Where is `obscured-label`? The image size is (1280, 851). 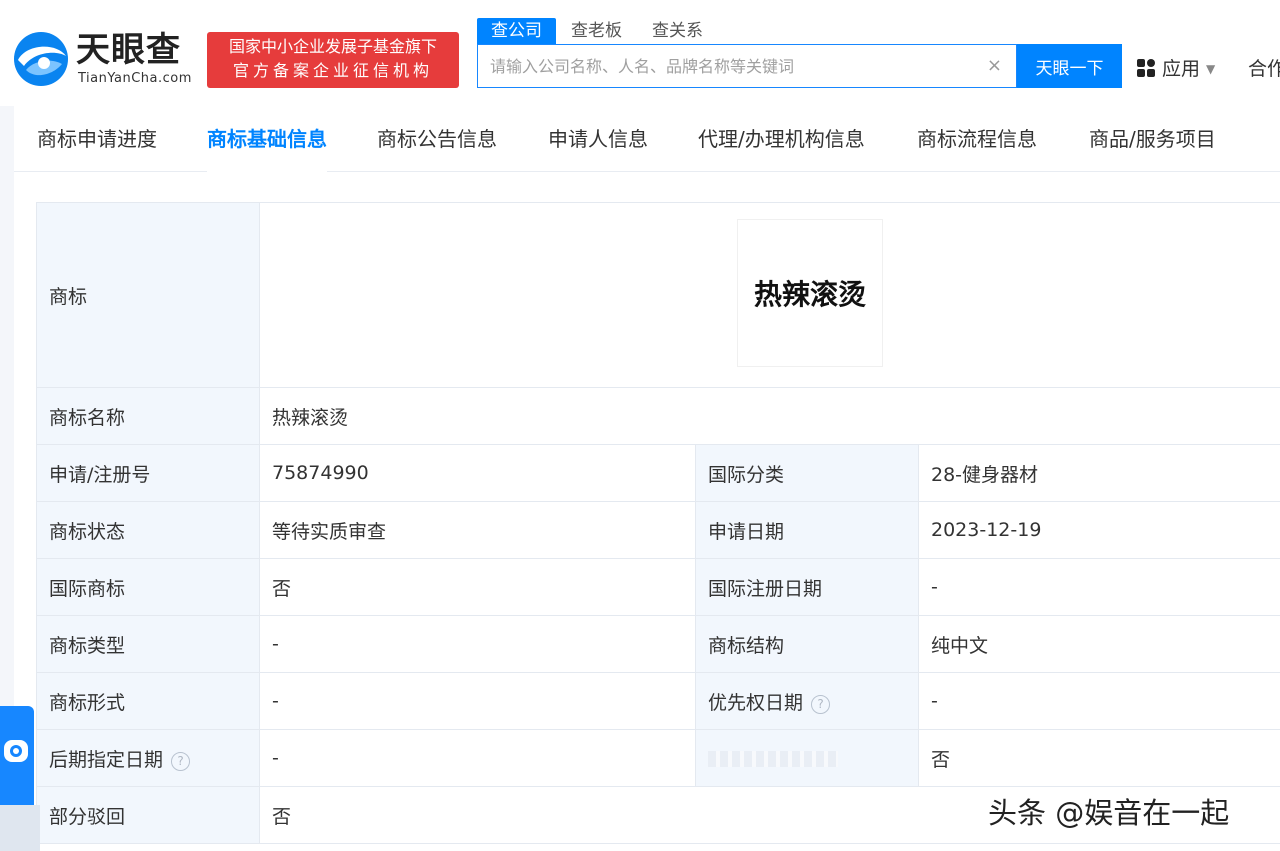
obscured-label is located at coordinates (773, 758).